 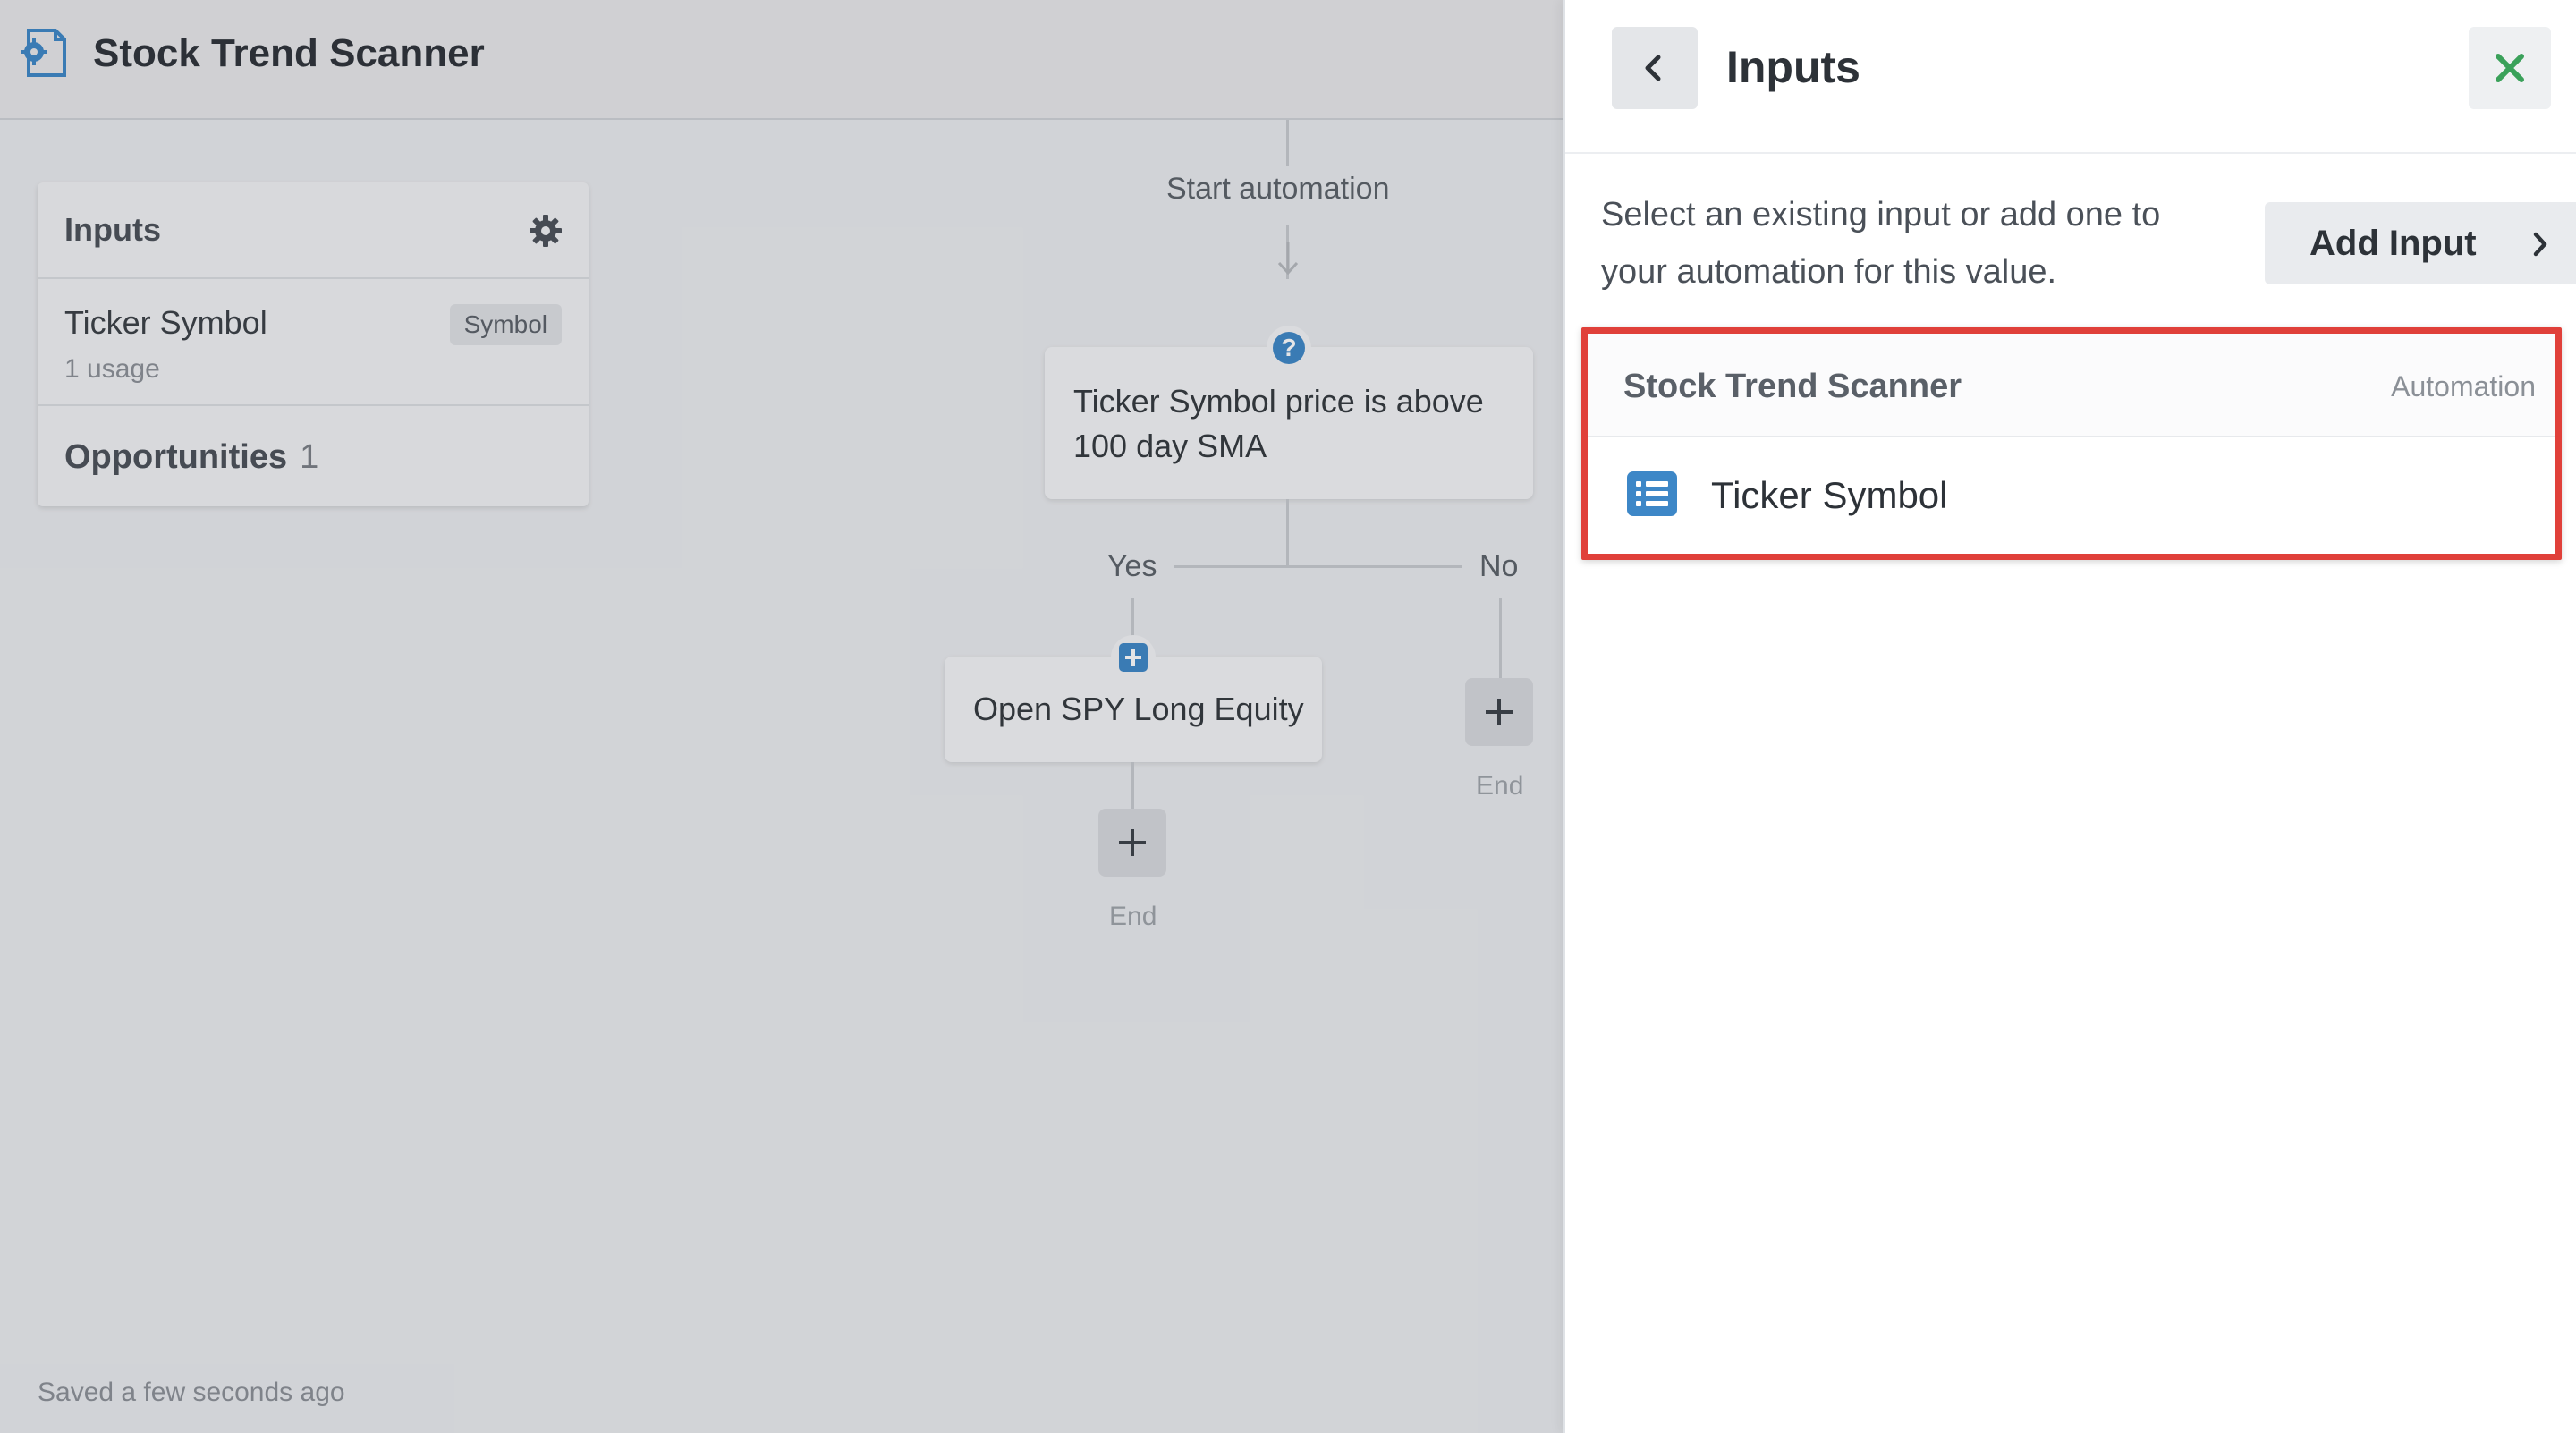 I want to click on app-header: Stock Trend Scanner, so click(x=781, y=60).